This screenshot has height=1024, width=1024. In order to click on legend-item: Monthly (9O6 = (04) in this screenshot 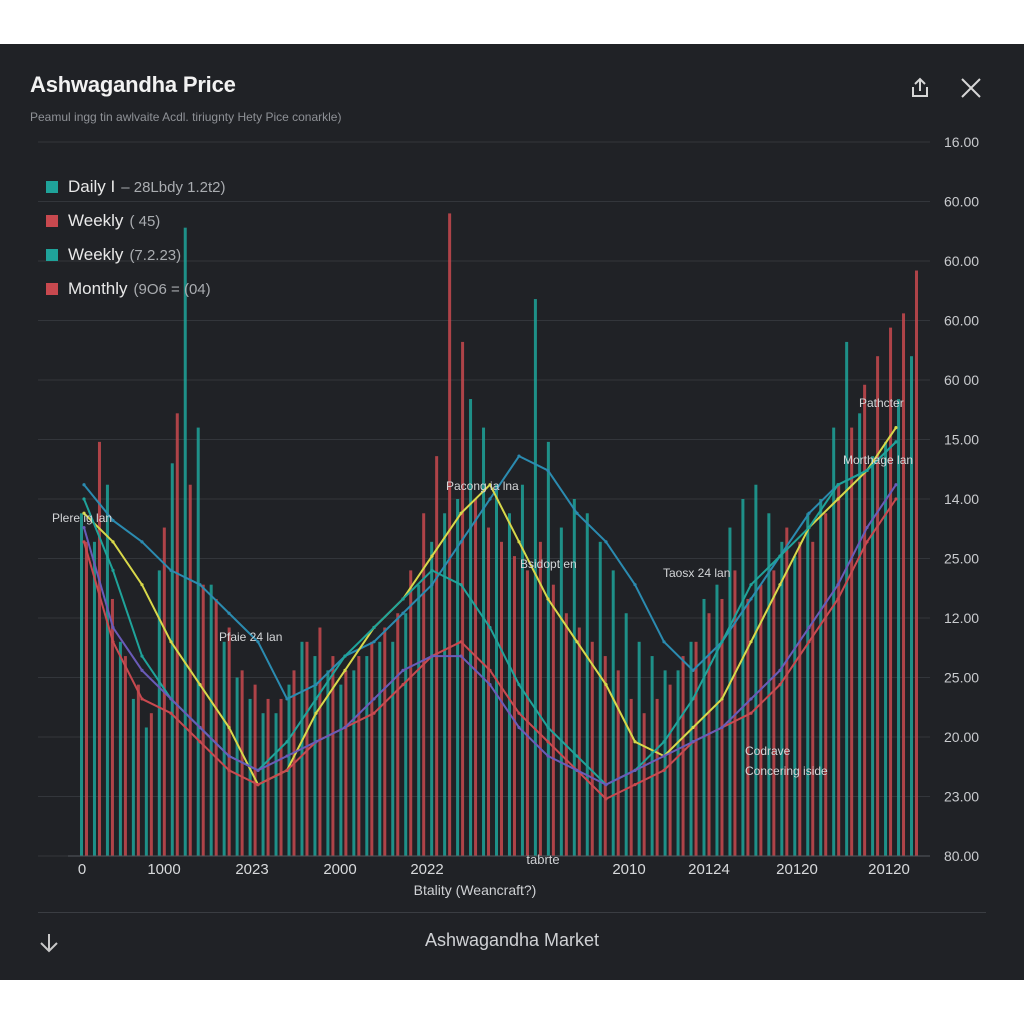, I will do `click(135, 289)`.